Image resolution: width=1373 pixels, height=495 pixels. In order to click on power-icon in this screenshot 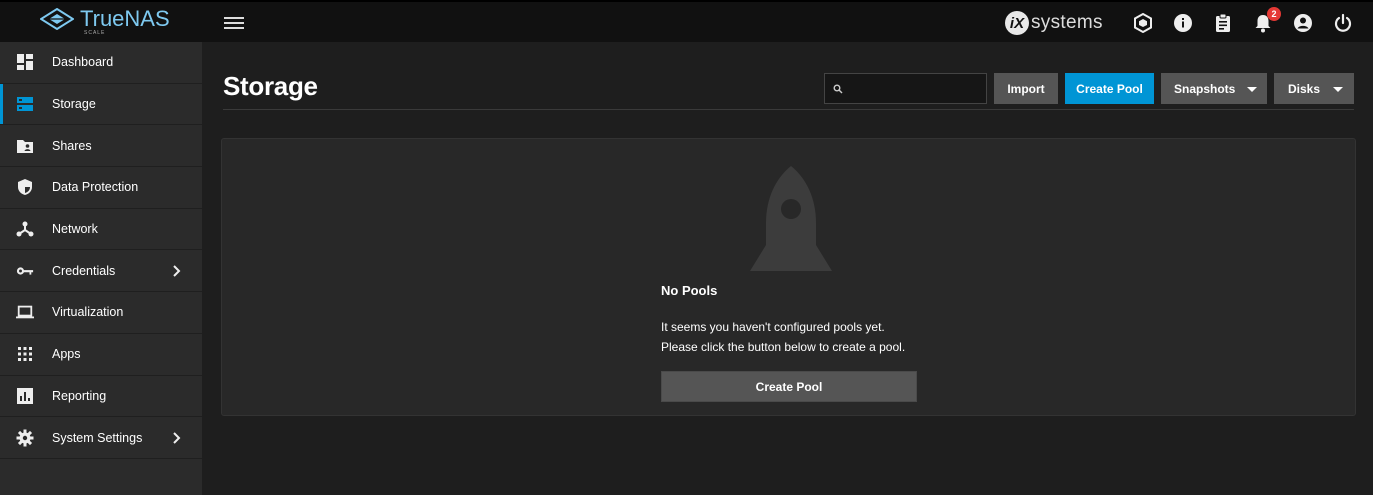, I will do `click(1343, 23)`.